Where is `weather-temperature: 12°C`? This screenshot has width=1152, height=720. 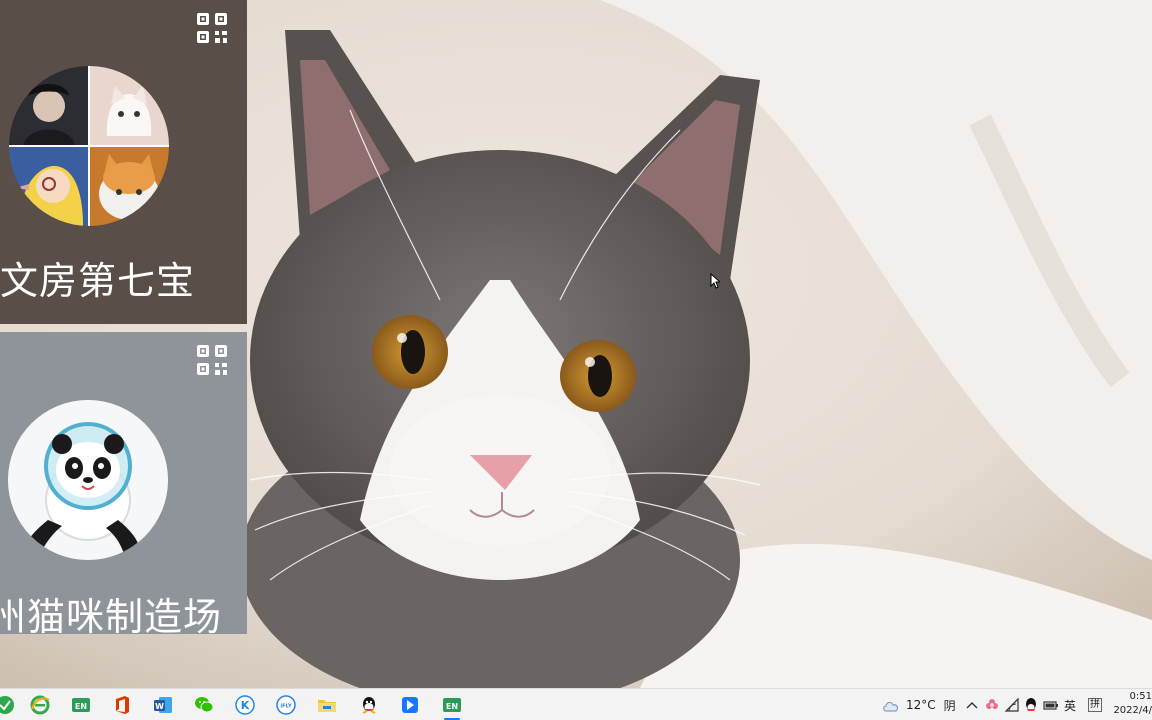
weather-temperature: 12°C is located at coordinates (921, 705).